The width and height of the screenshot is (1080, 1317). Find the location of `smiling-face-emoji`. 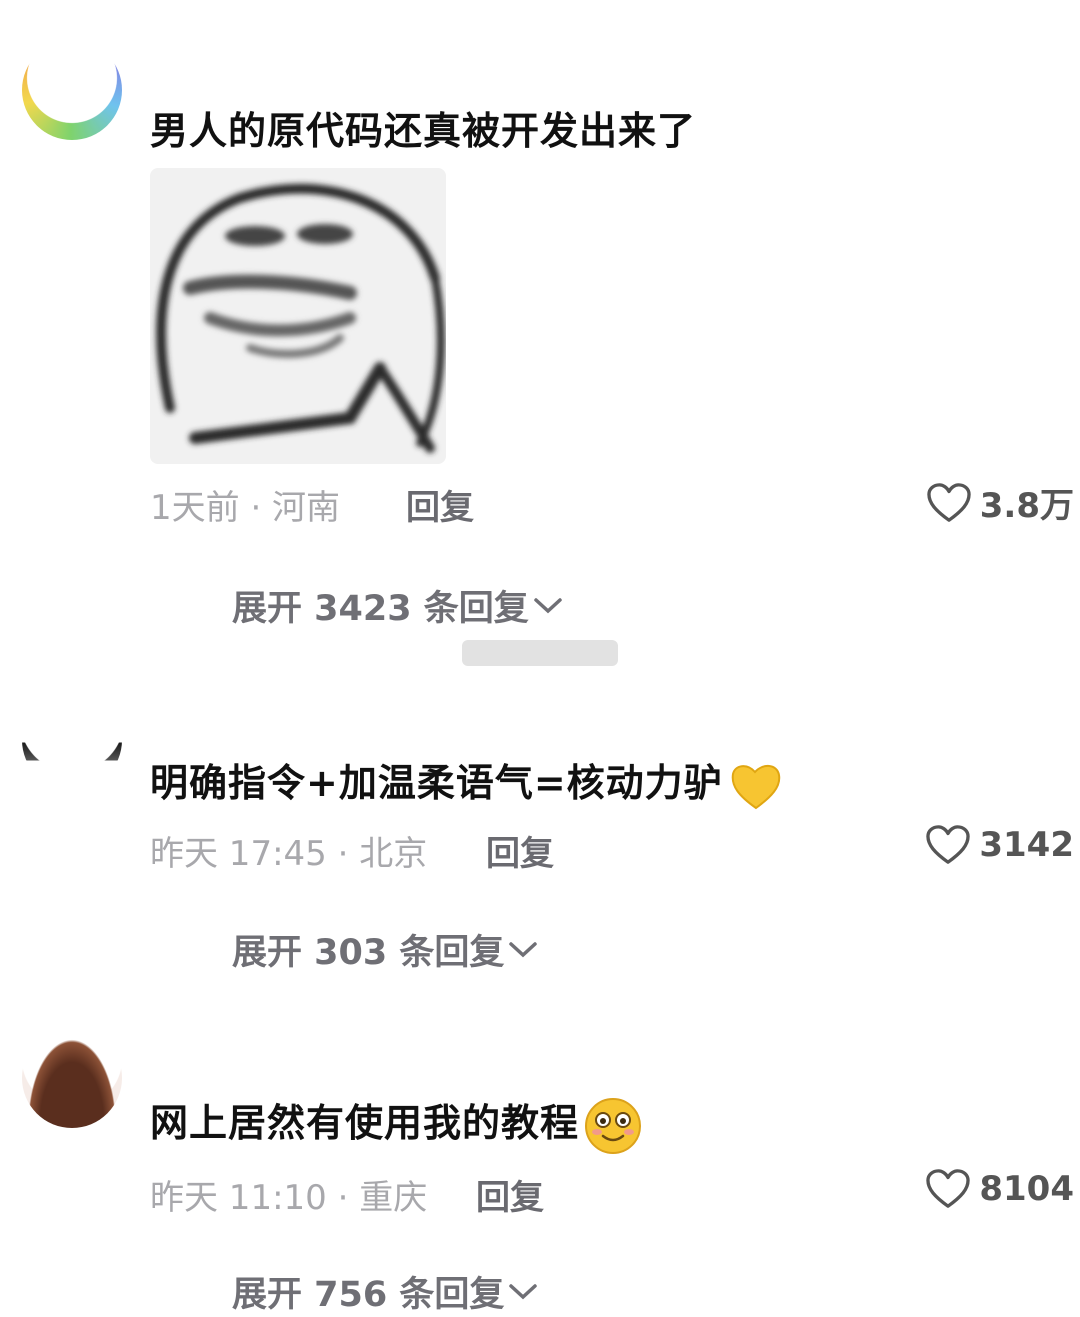

smiling-face-emoji is located at coordinates (613, 1125).